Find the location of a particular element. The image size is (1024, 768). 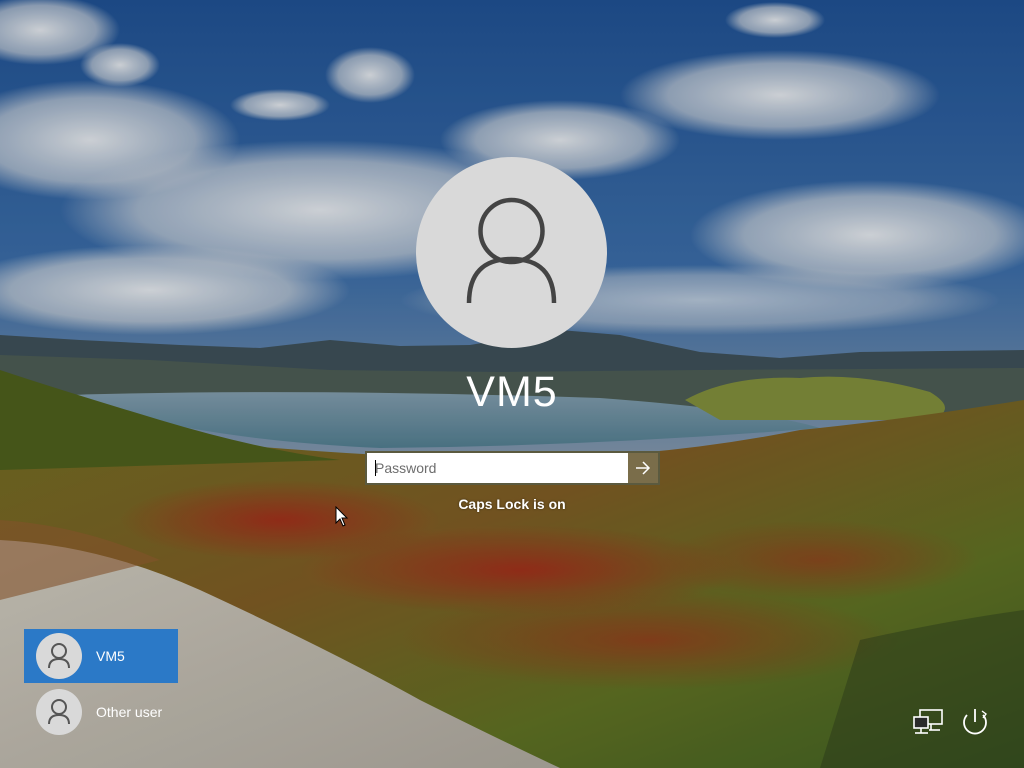

arrow-right-icon is located at coordinates (643, 468).